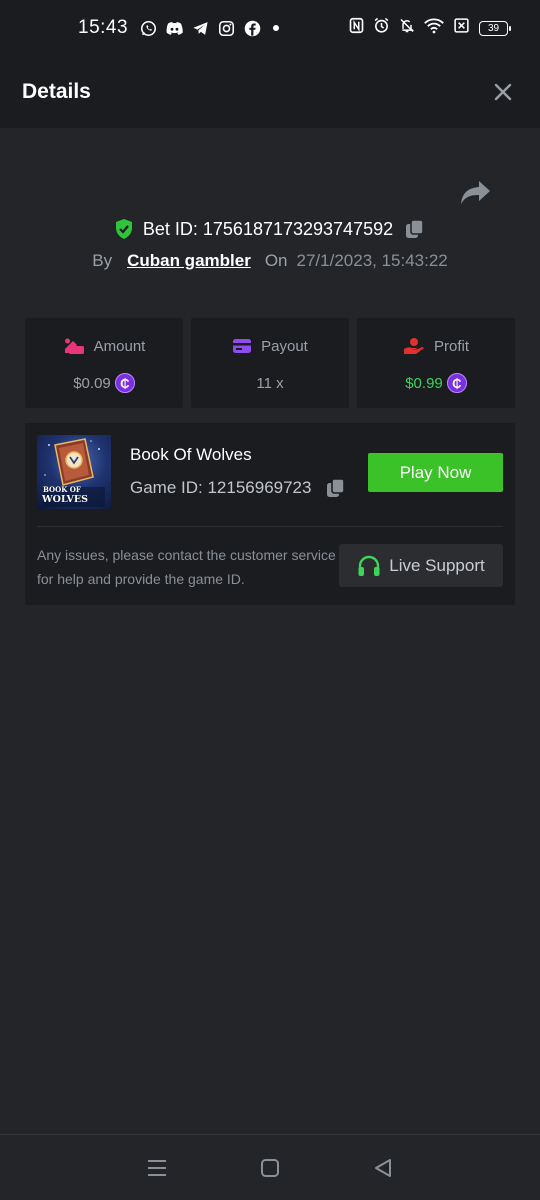 The width and height of the screenshot is (540, 1200). Describe the element at coordinates (356, 28) in the screenshot. I see `nfc-icon` at that location.